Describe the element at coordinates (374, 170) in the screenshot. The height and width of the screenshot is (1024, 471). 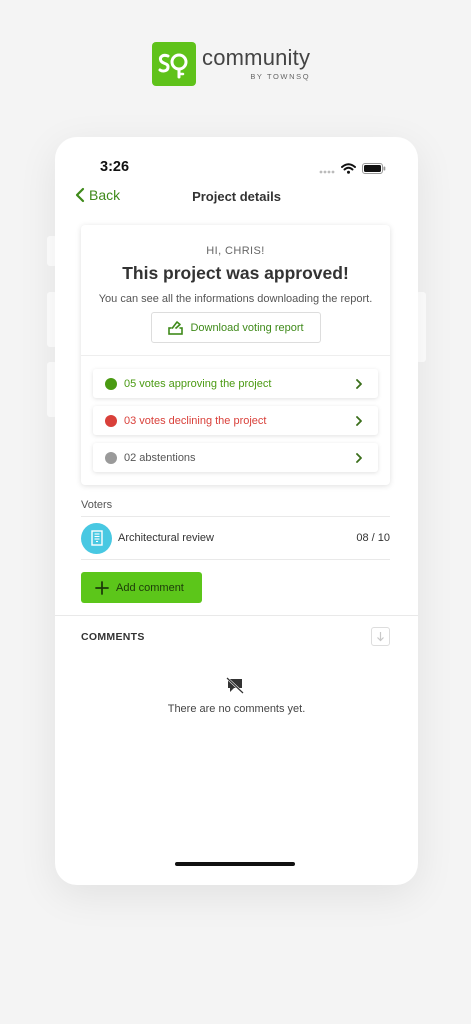
I see `battery-icon` at that location.